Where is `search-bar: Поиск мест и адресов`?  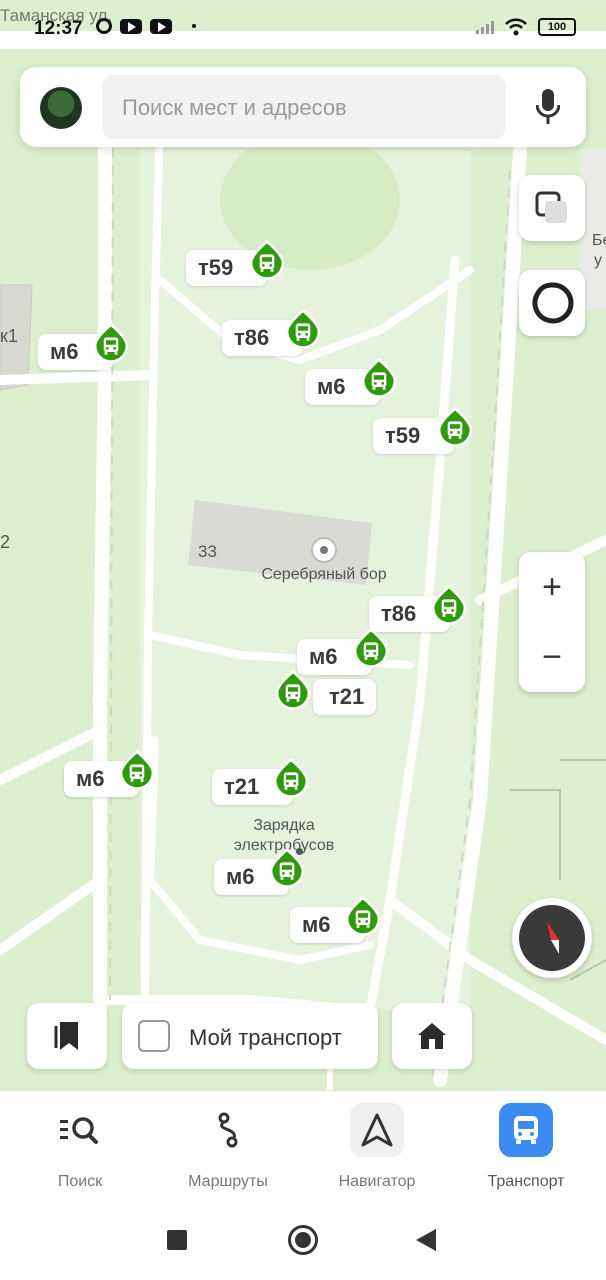 search-bar: Поиск мест и адресов is located at coordinates (303, 107).